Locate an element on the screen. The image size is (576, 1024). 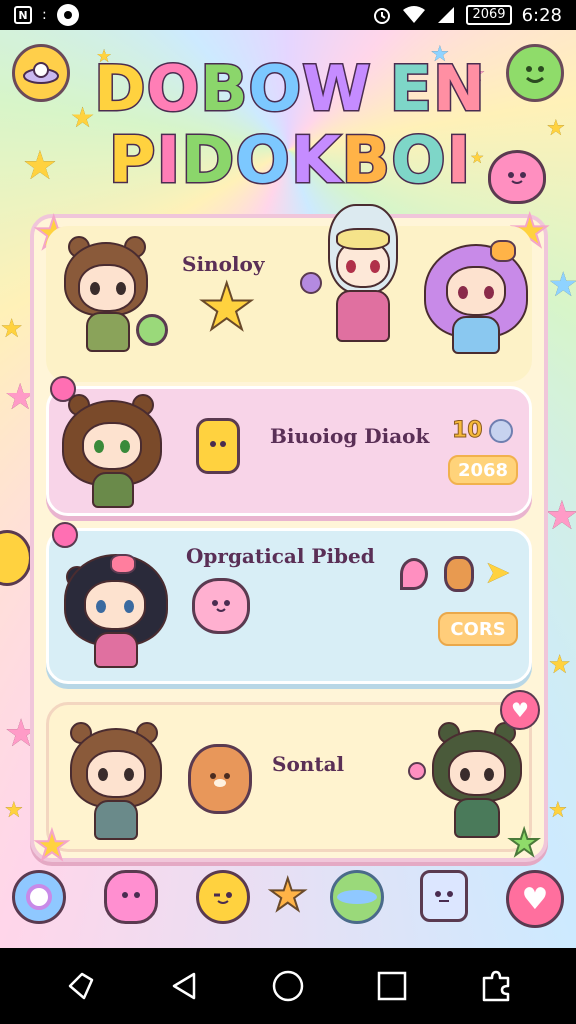
title-letter: N is located at coordinates (459, 89).